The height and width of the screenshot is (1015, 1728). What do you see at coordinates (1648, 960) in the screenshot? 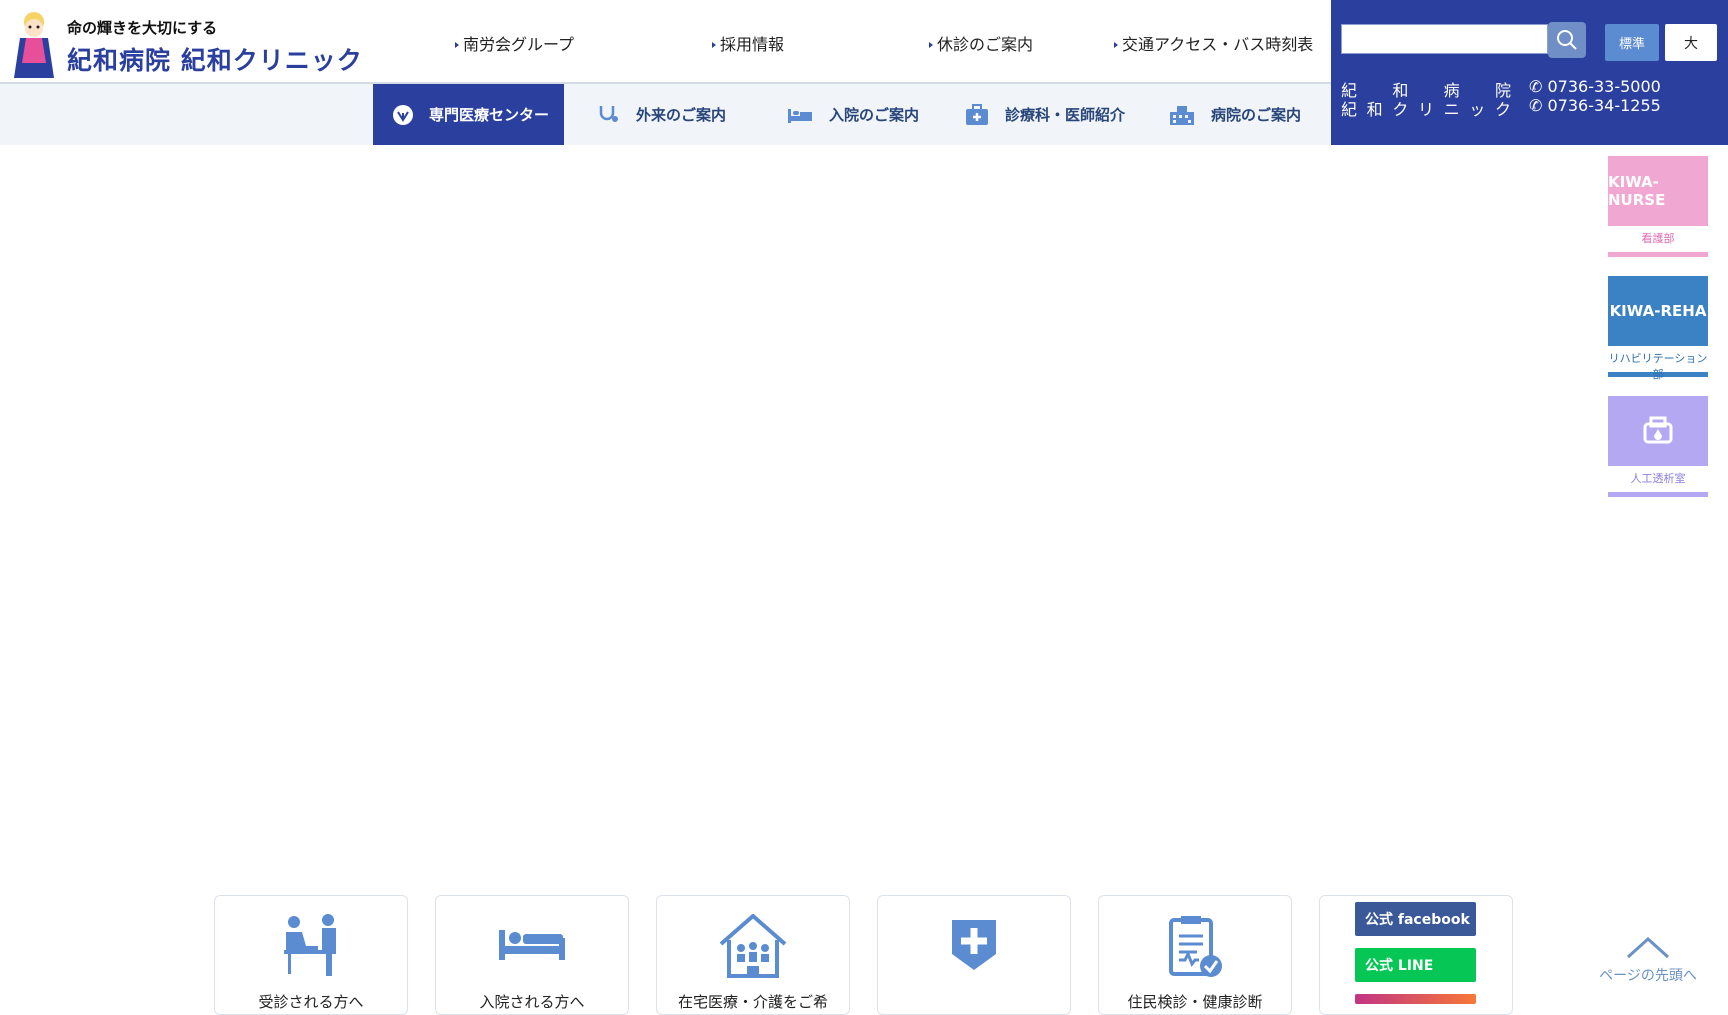
I see `back-to-top-button: ページの先頭へ` at bounding box center [1648, 960].